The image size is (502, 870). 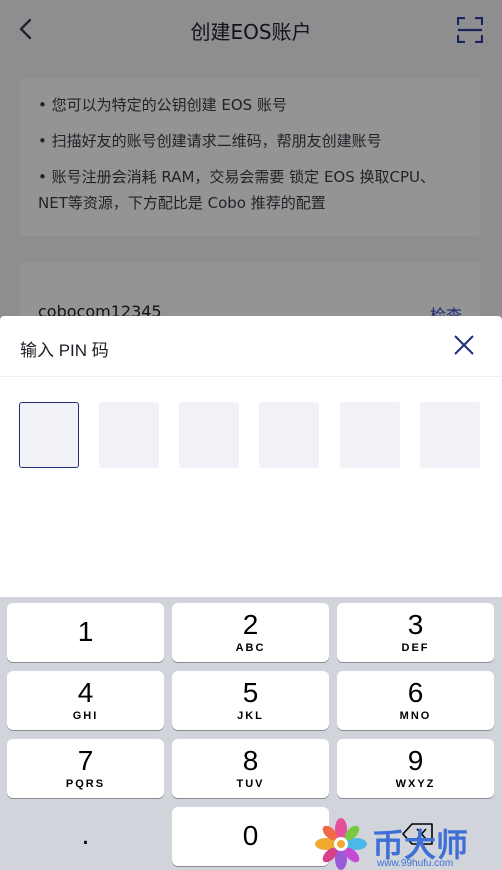 What do you see at coordinates (250, 648) in the screenshot?
I see `key-letters: ABC` at bounding box center [250, 648].